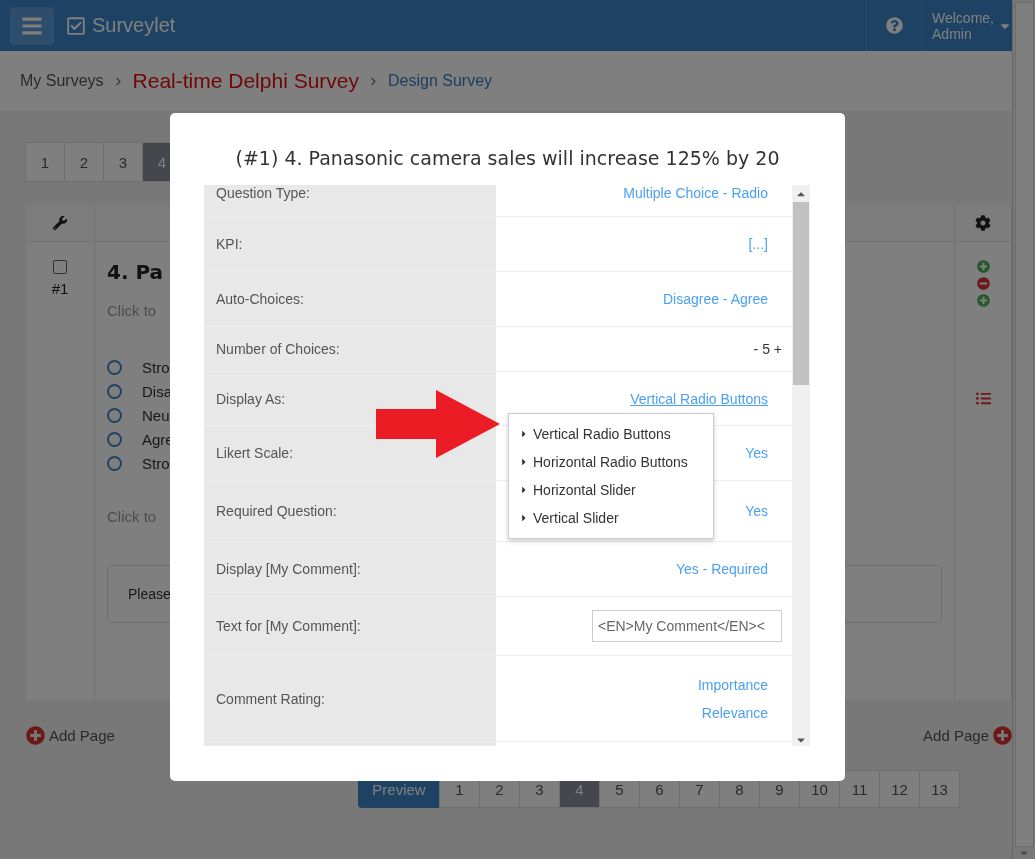 The image size is (1035, 859). Describe the element at coordinates (894, 25) in the screenshot. I see `help-icon` at that location.